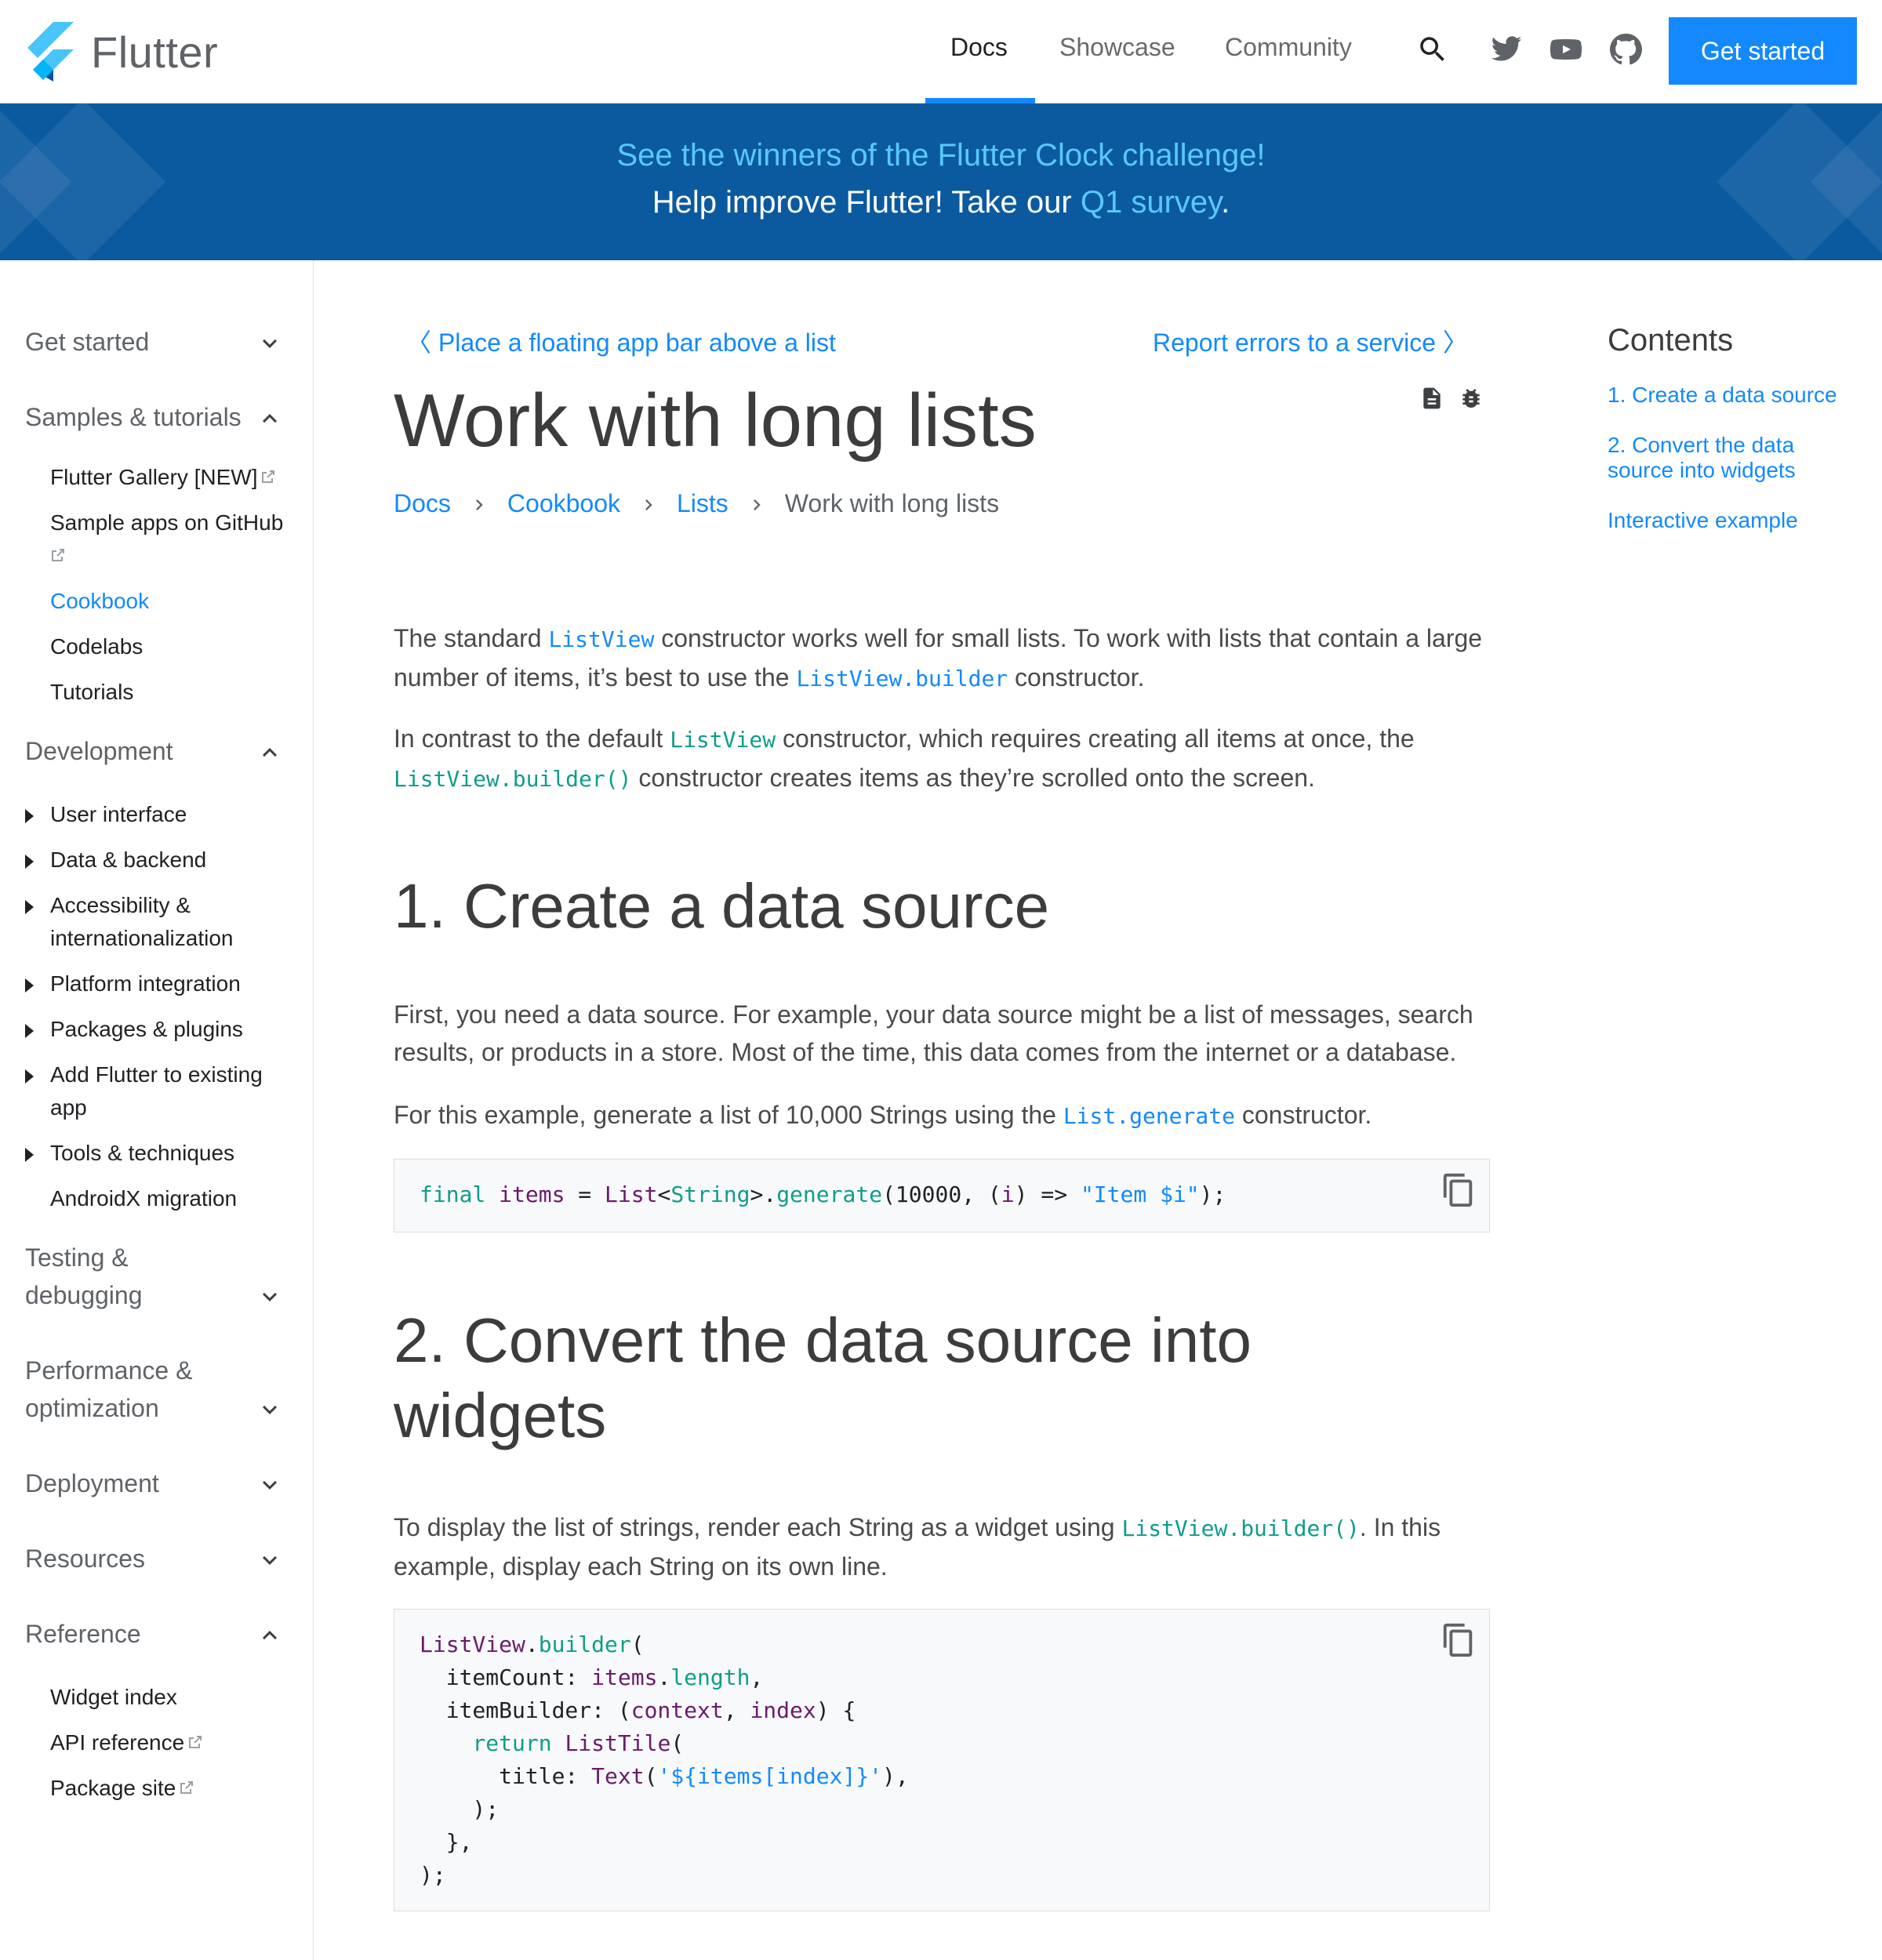 The image size is (1882, 1960). Describe the element at coordinates (513, 779) in the screenshot. I see `inline-code: ListView.builder()` at that location.